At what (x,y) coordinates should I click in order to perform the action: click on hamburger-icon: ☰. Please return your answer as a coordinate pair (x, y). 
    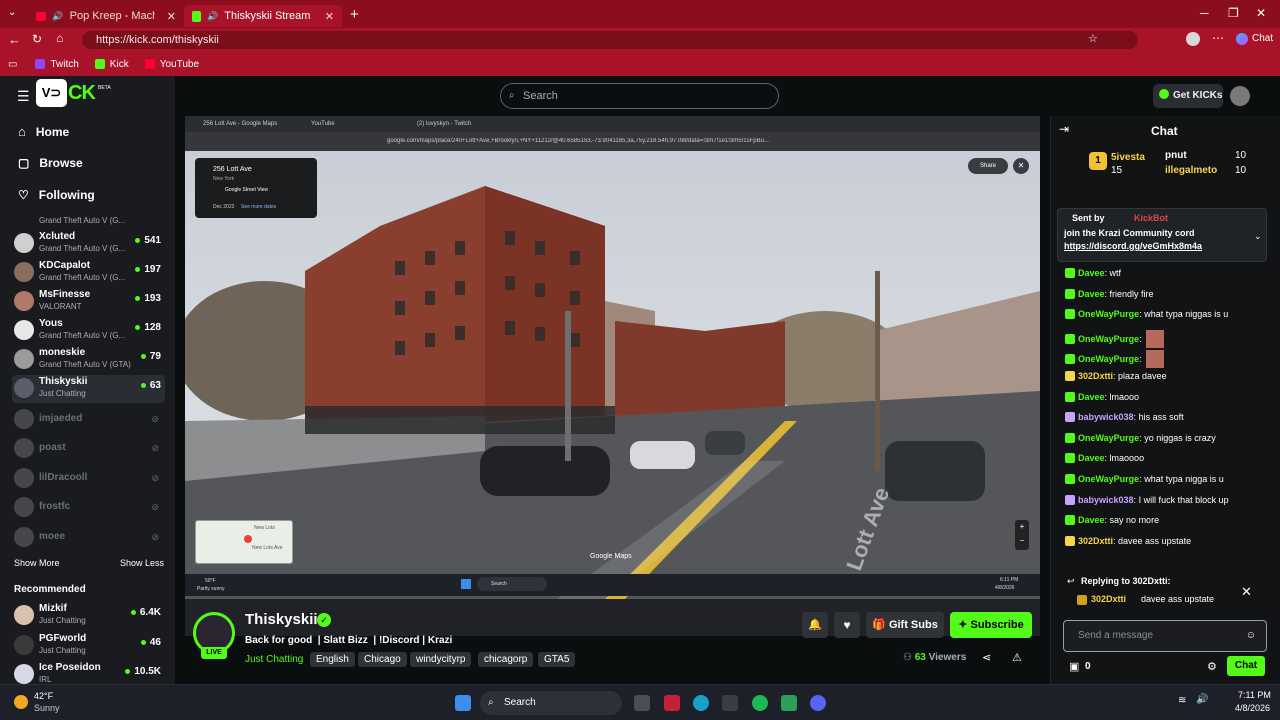
    Looking at the image, I should click on (23, 96).